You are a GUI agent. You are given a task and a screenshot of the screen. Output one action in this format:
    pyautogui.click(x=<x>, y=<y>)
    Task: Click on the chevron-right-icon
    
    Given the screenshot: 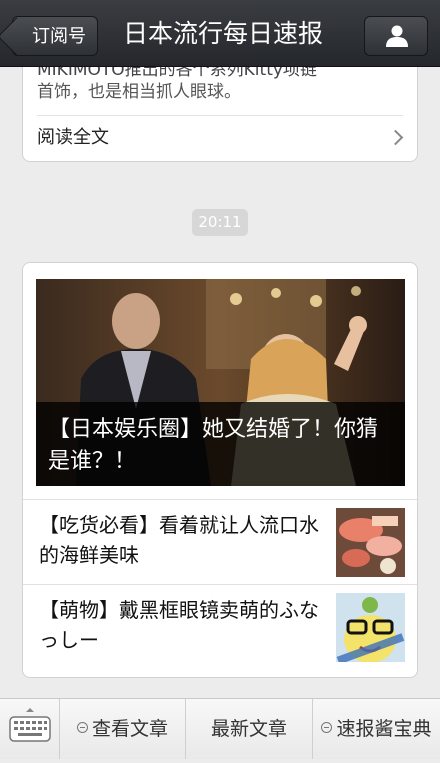 What is the action you would take?
    pyautogui.click(x=395, y=137)
    